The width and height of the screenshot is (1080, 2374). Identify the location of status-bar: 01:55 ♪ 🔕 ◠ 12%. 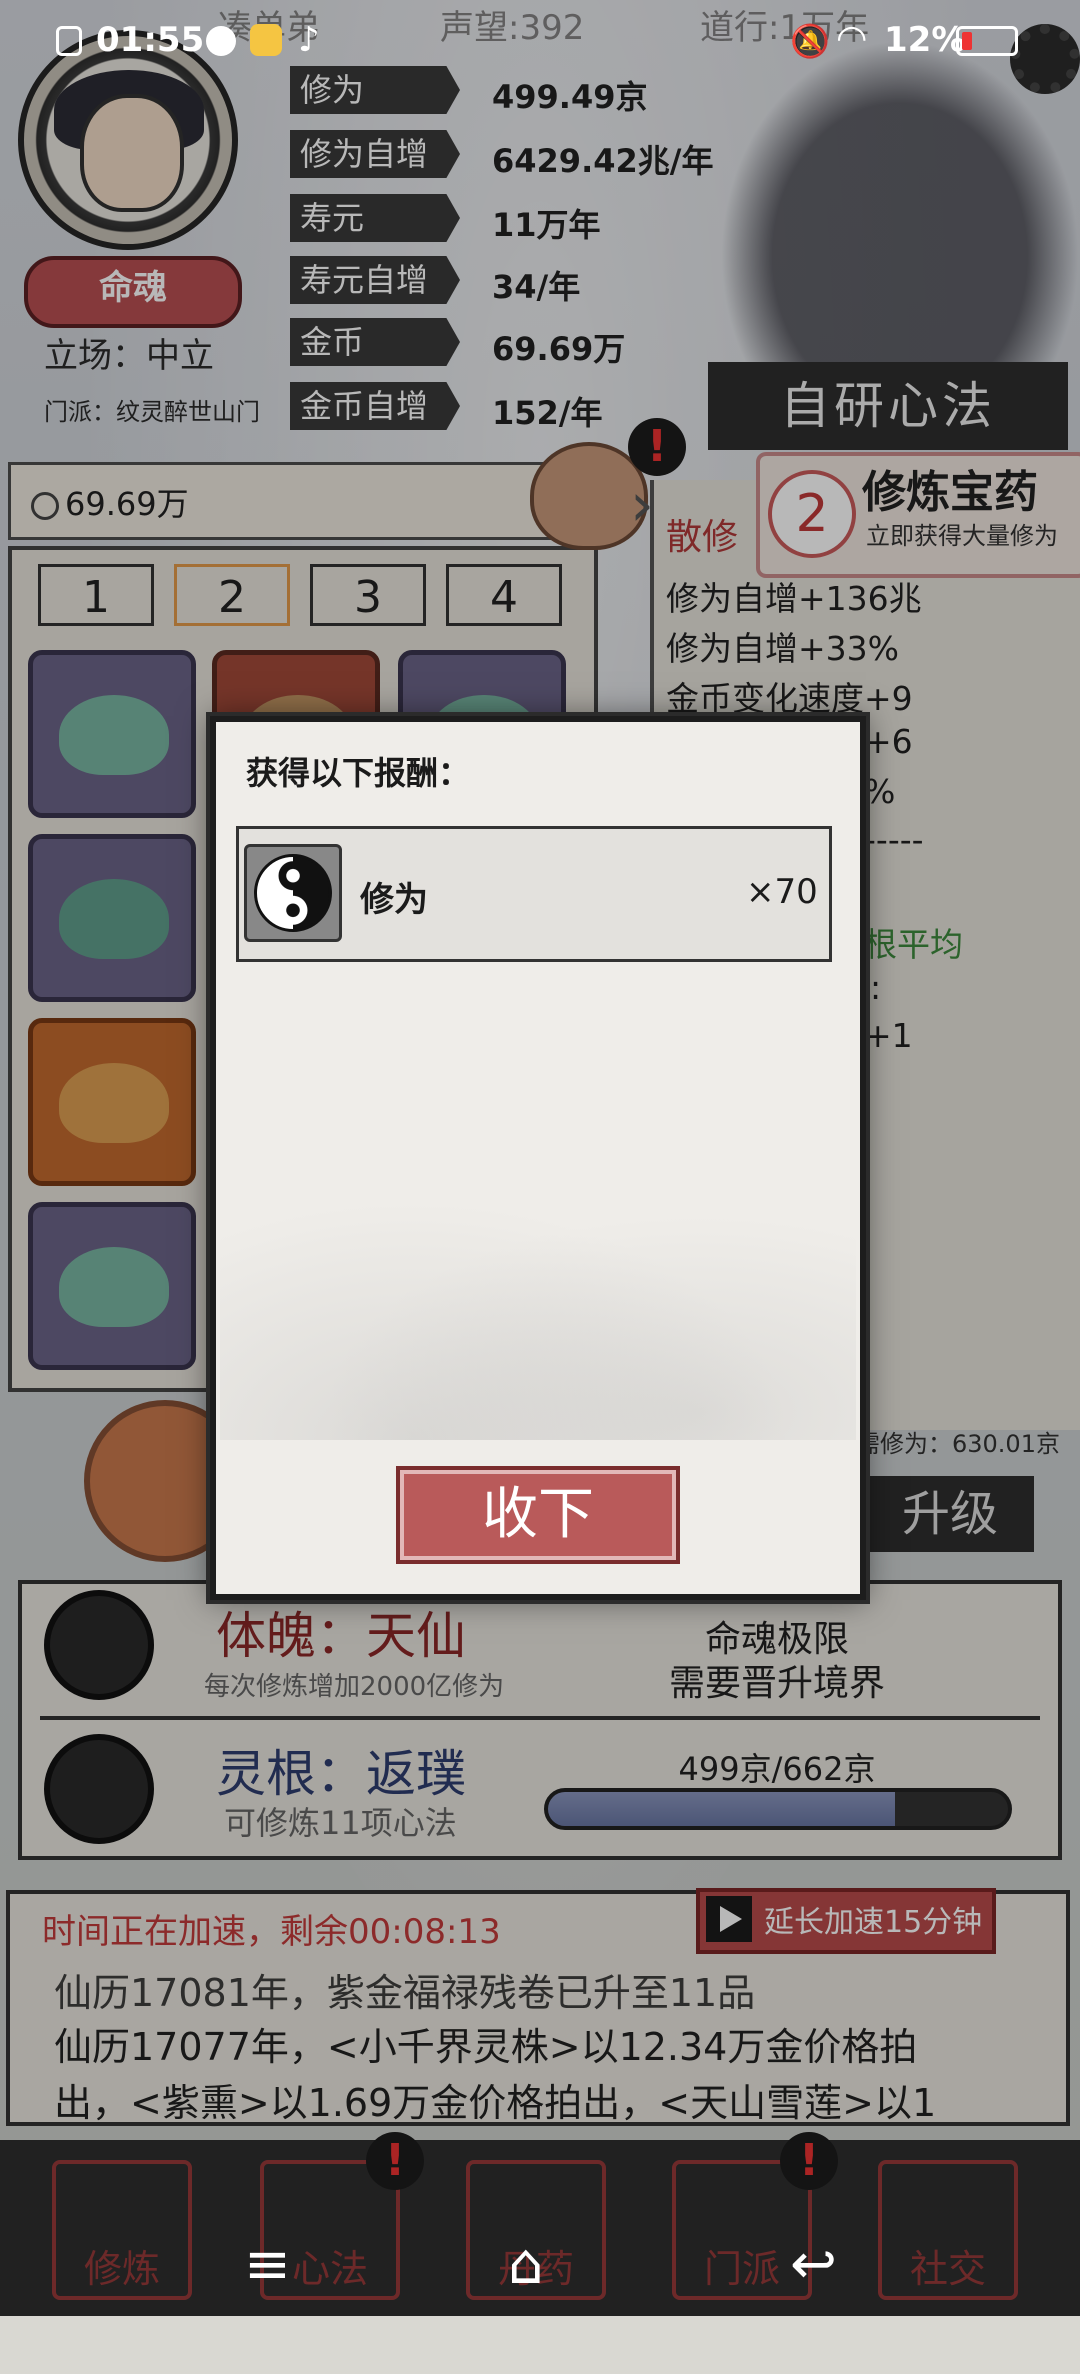
(540, 42).